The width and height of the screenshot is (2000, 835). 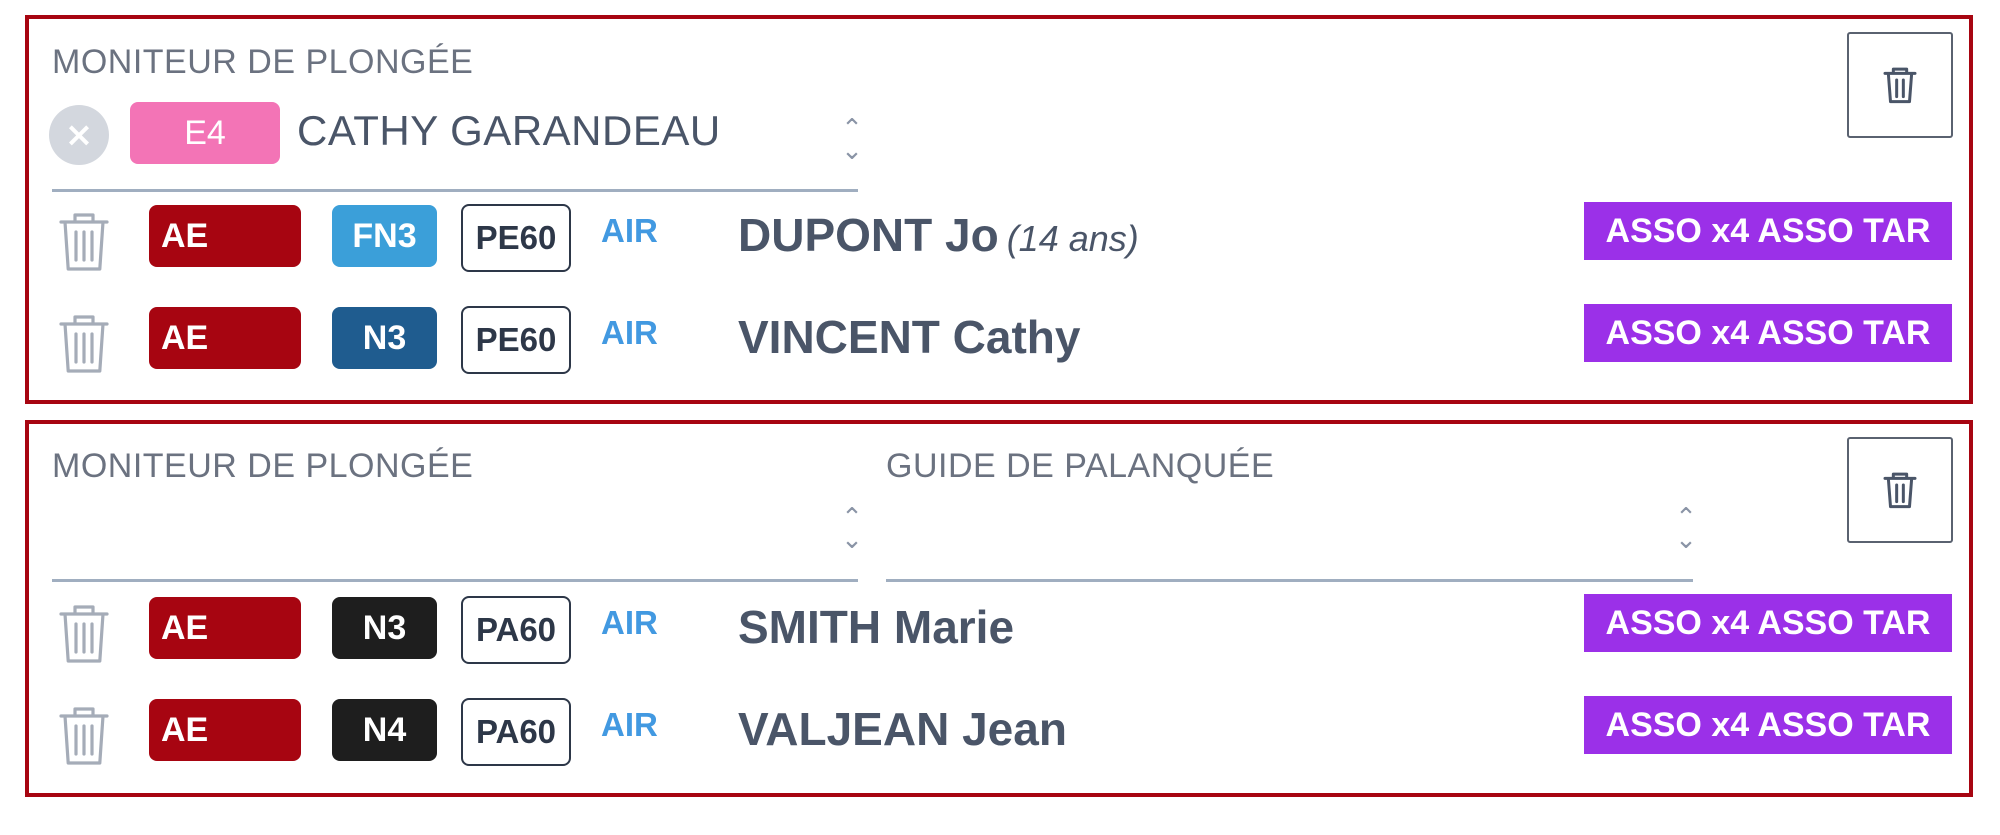 What do you see at coordinates (79, 135) in the screenshot?
I see `close-icon: ×` at bounding box center [79, 135].